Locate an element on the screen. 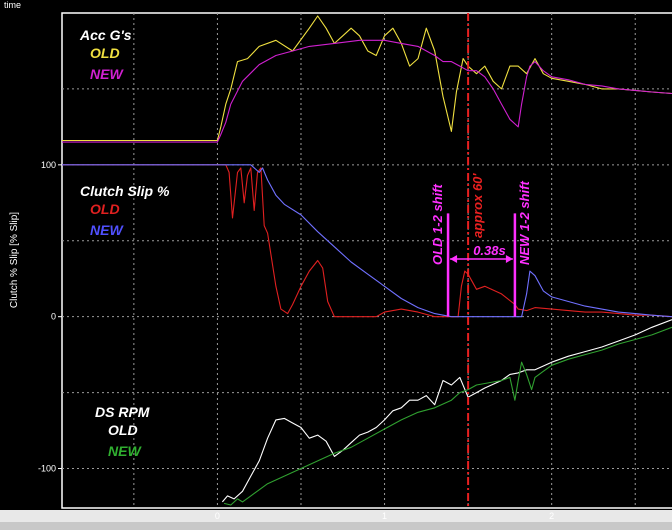  approx-60-label: approx 60' is located at coordinates (477, 205).